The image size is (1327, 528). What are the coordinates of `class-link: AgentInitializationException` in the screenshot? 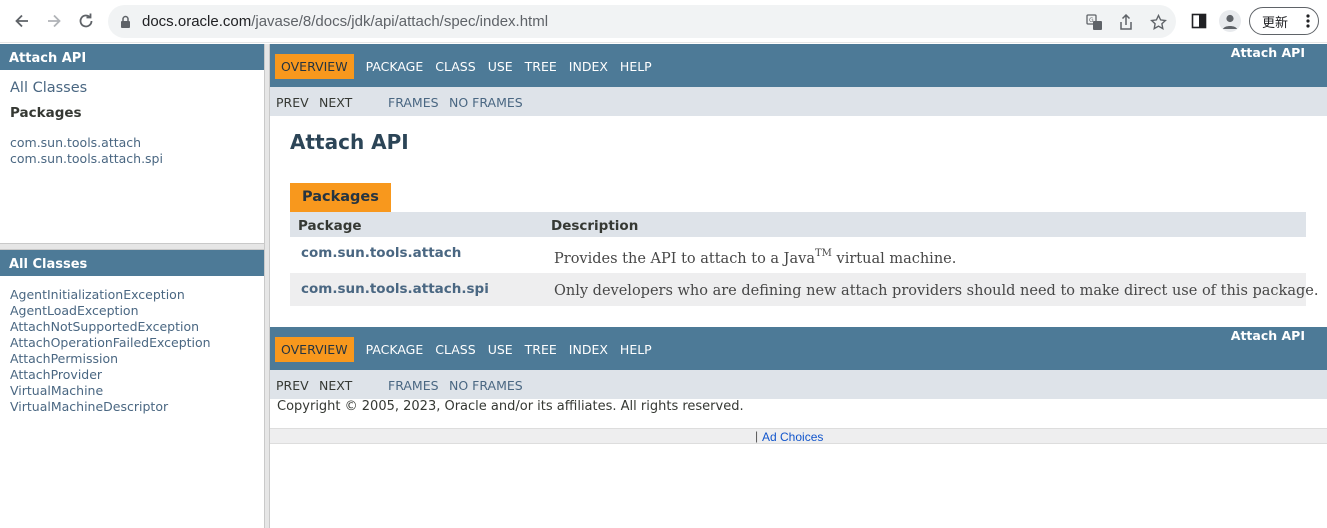 It's located at (137, 295).